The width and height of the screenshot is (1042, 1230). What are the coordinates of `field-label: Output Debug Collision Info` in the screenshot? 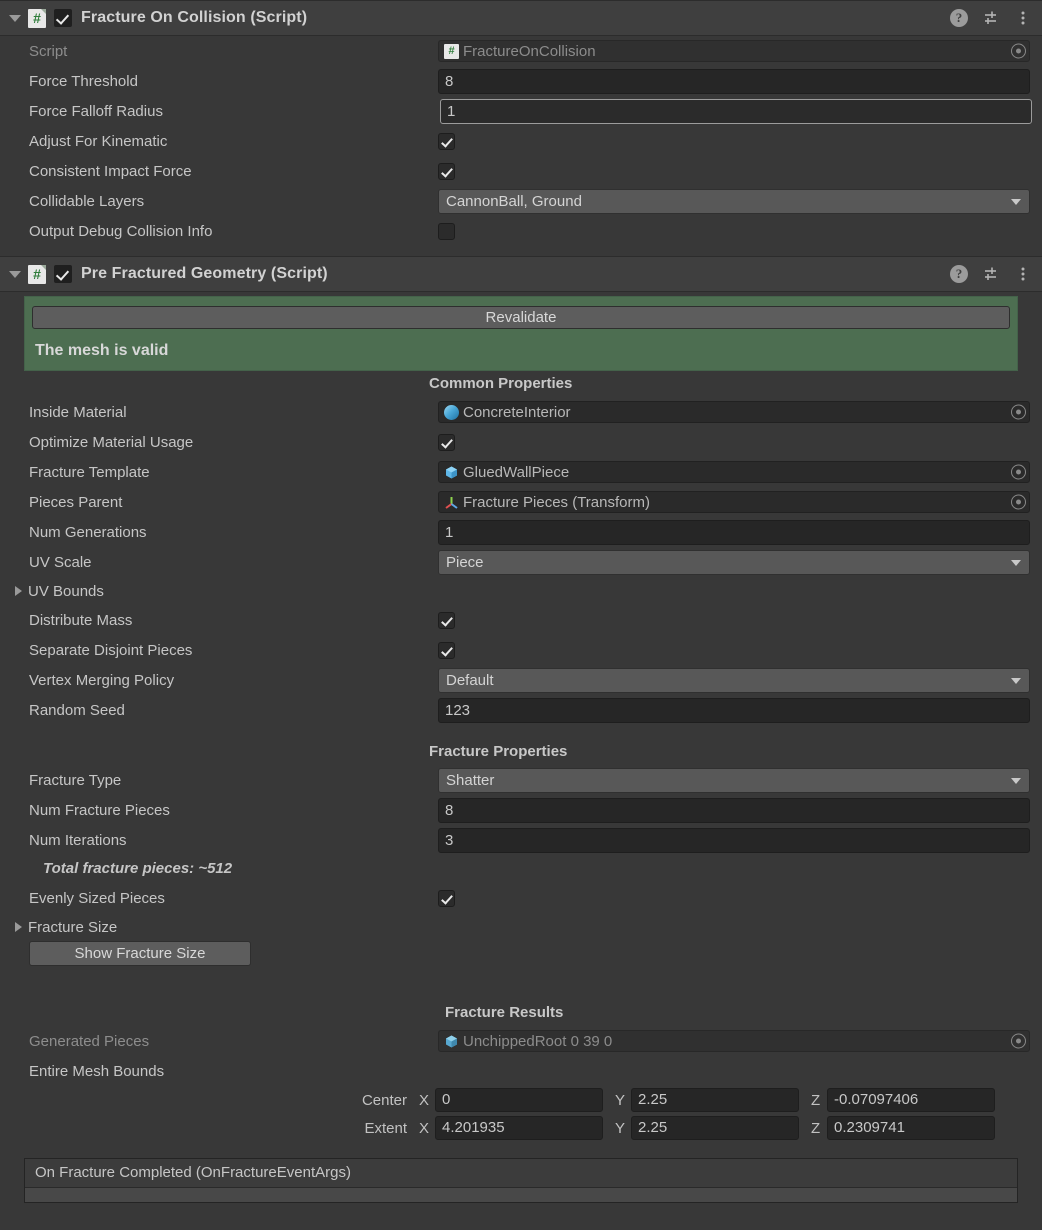 It's located at (121, 231).